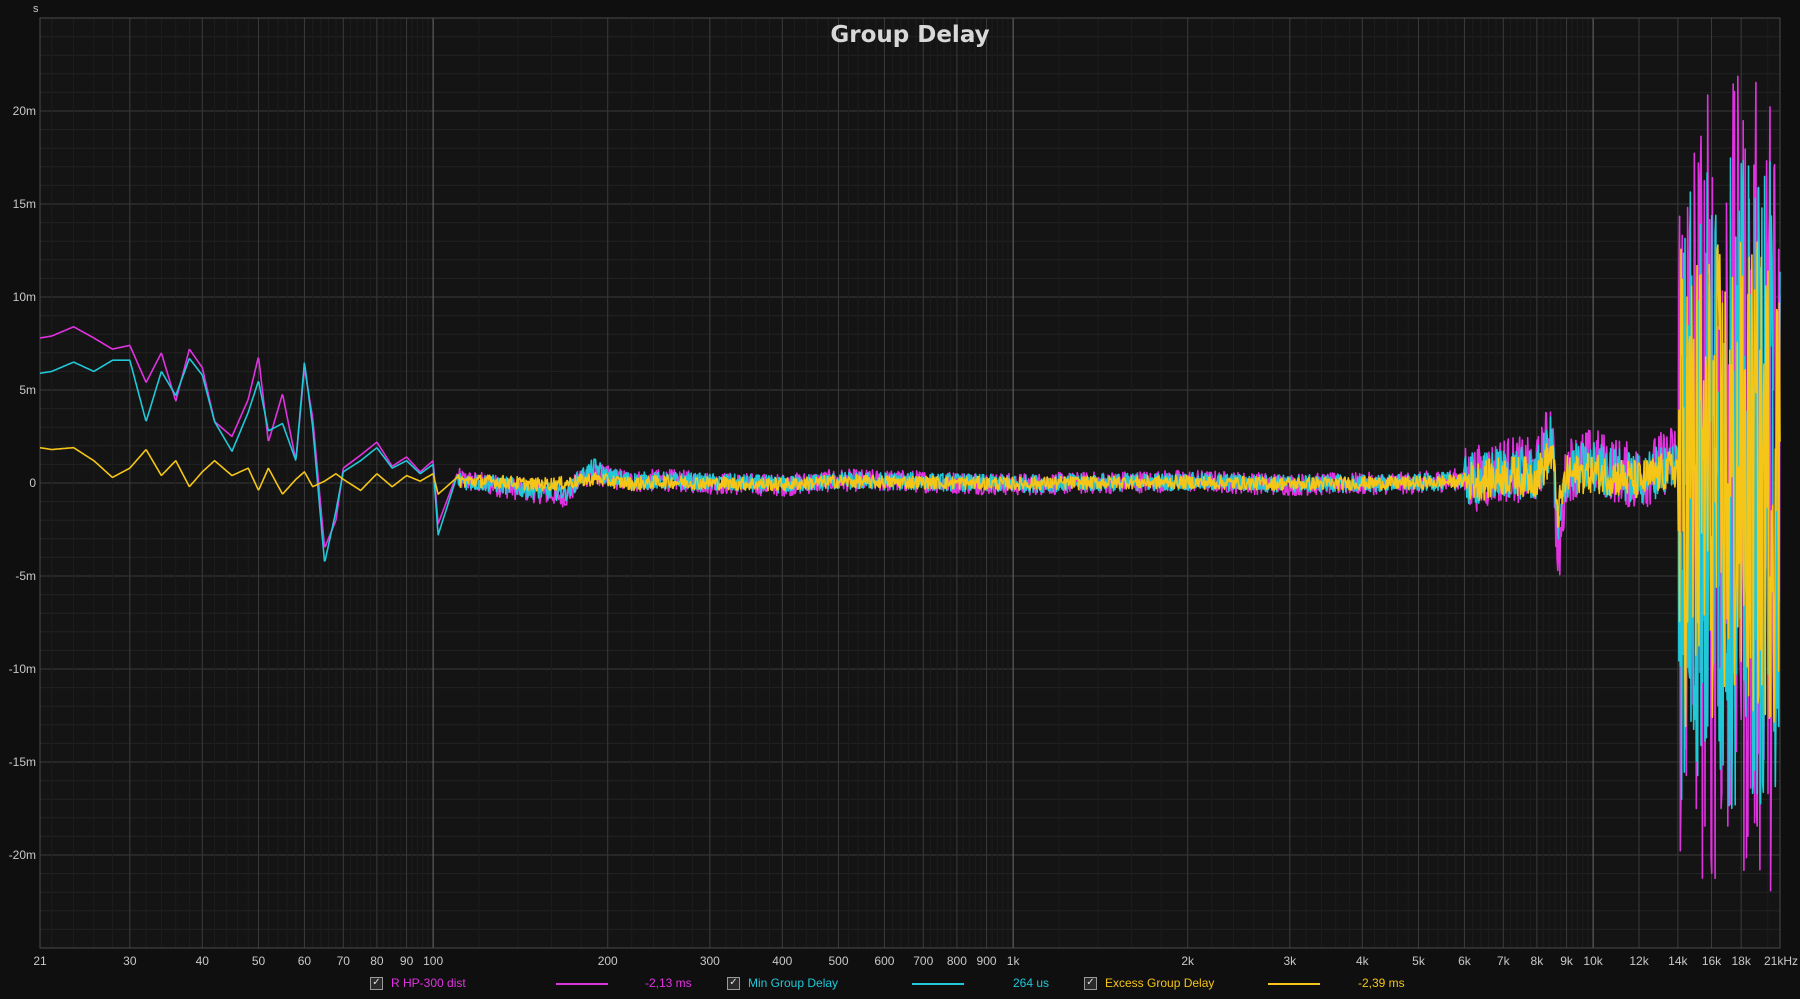 This screenshot has width=1800, height=999. I want to click on legend-item-1: ✓ Min Group Delay, so click(782, 983).